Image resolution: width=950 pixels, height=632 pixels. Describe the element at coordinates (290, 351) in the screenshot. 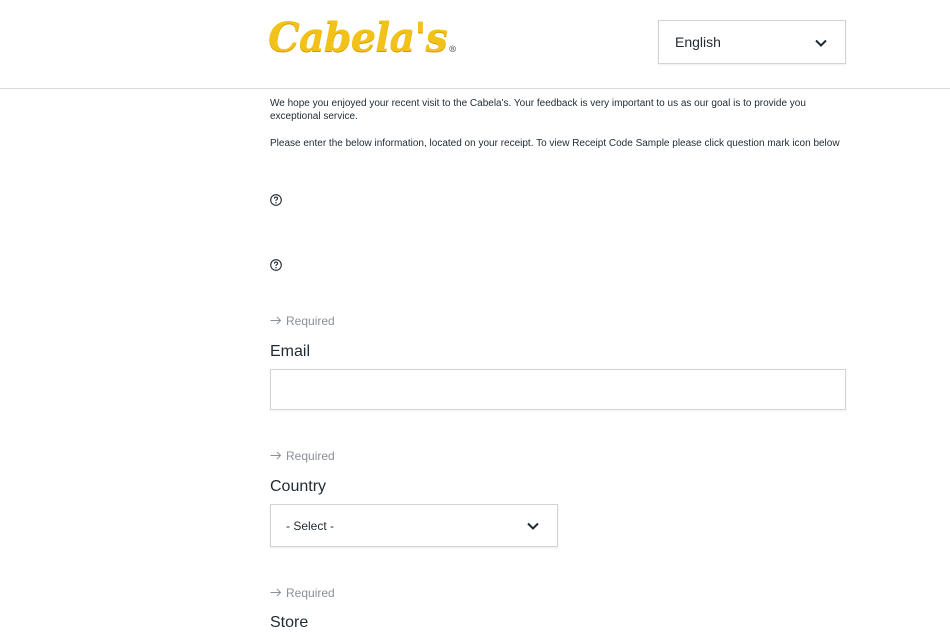

I see `email-label: Email` at that location.